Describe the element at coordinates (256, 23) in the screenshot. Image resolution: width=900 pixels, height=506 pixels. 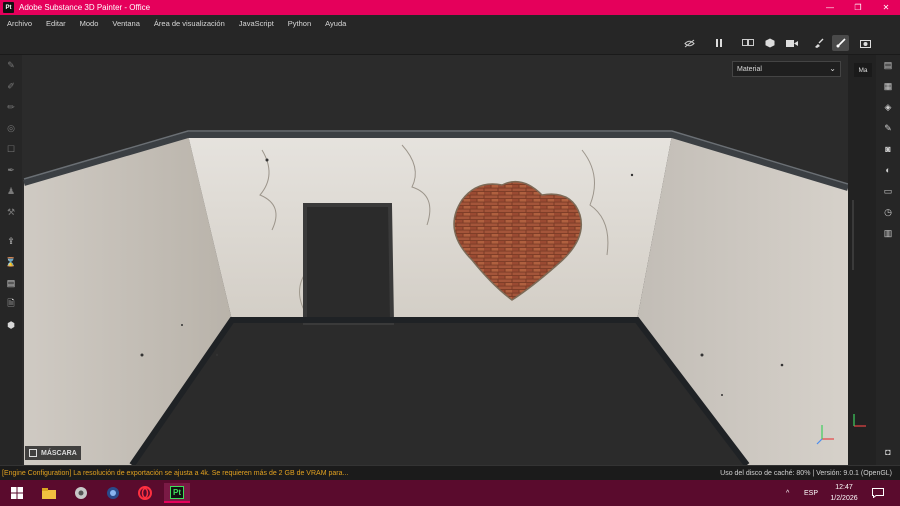
I see `menu-javascript: JavaScript` at that location.